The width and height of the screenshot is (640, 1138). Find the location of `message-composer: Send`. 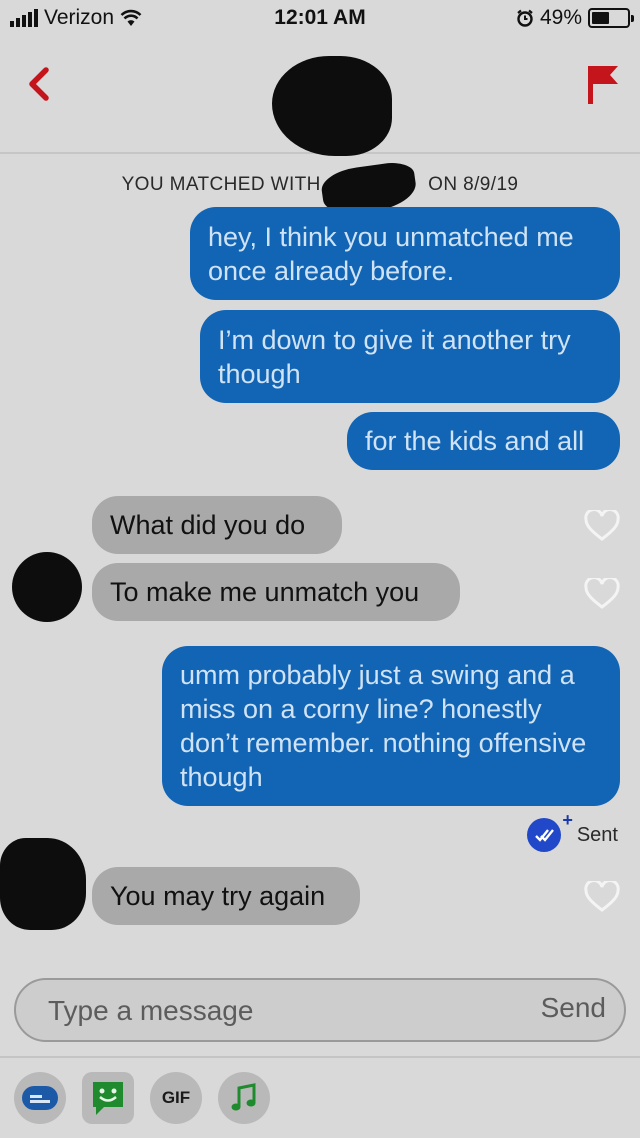

message-composer: Send is located at coordinates (320, 1010).